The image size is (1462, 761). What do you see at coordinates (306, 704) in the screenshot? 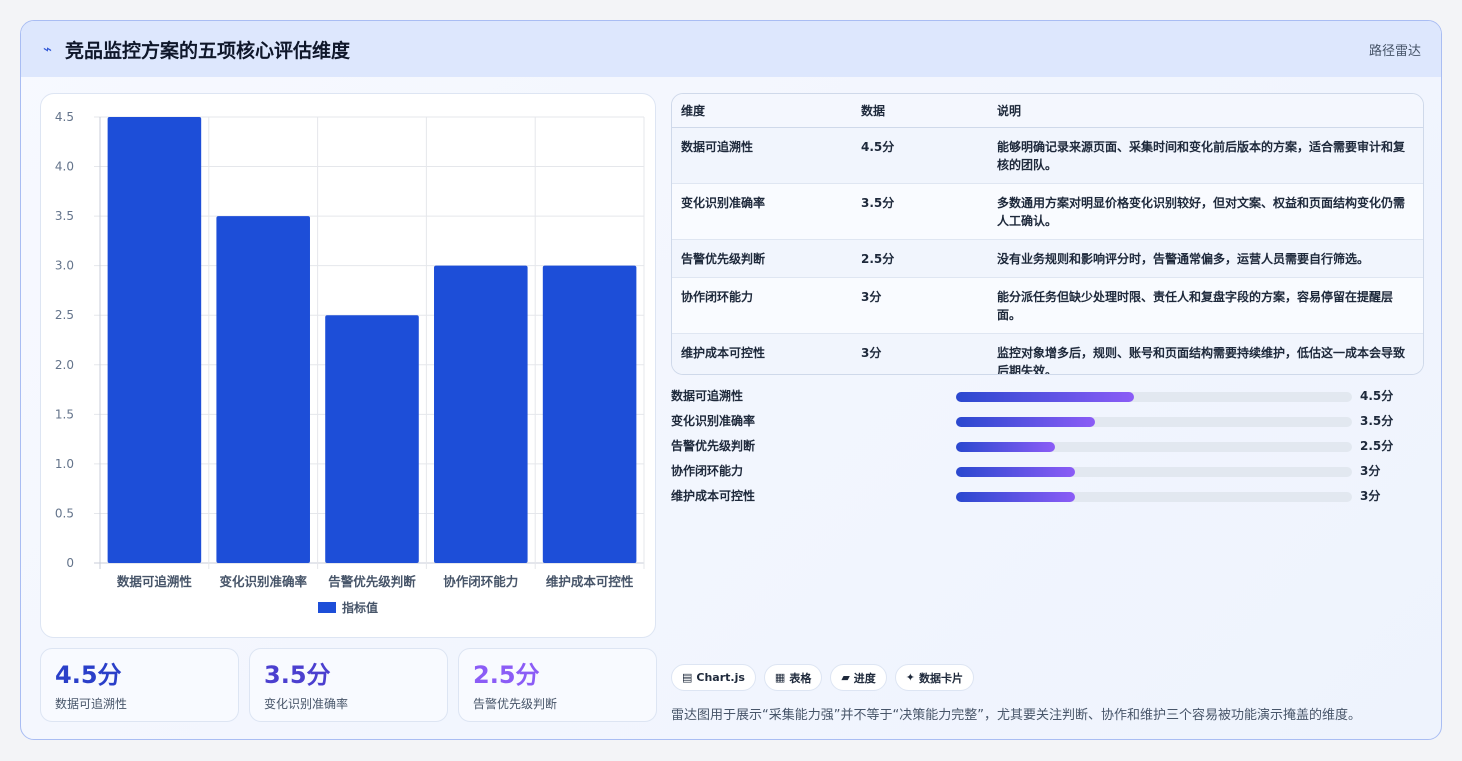
I see `stat-label: 变化识别准确率` at bounding box center [306, 704].